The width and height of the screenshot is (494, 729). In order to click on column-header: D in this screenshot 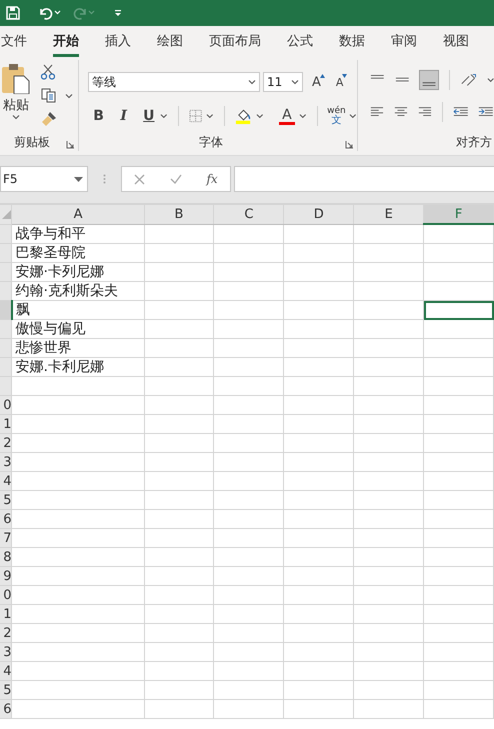, I will do `click(319, 214)`.